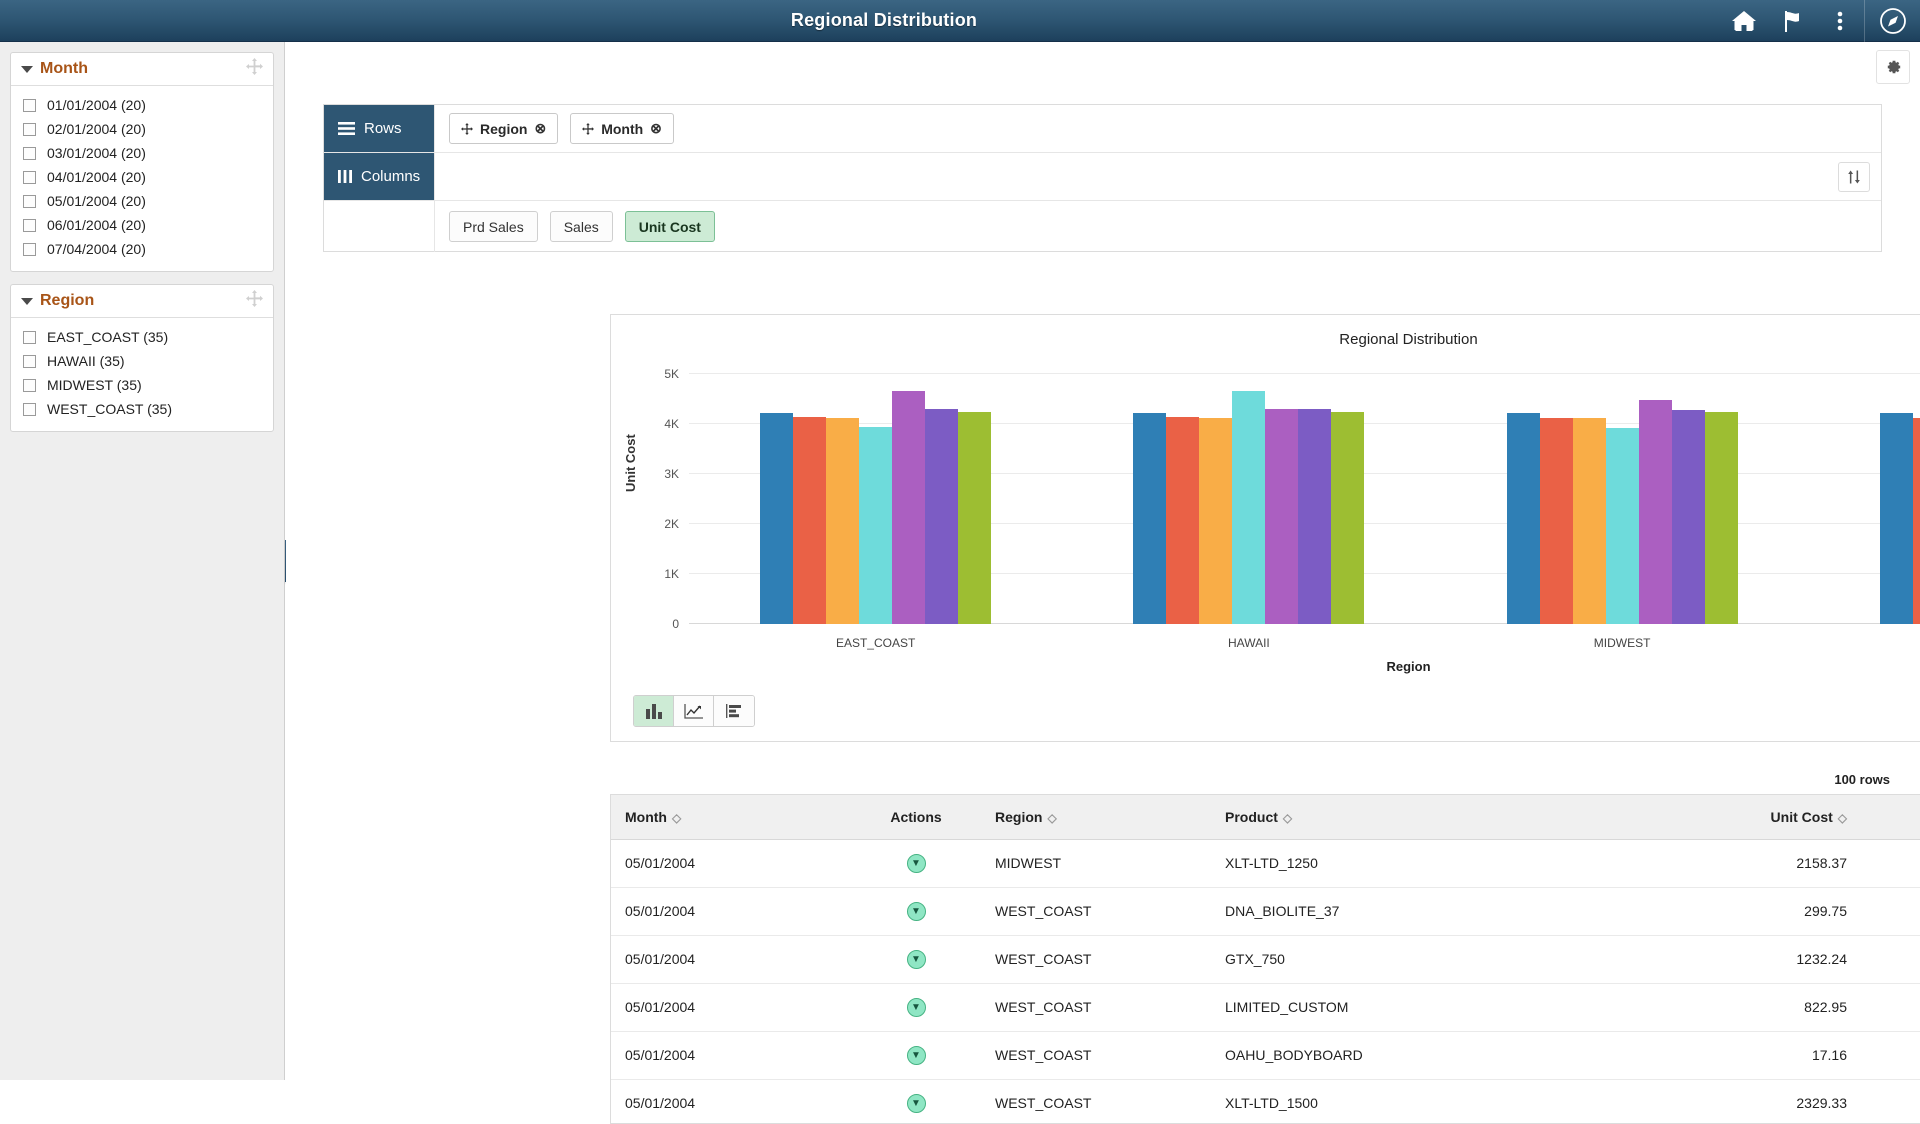  What do you see at coordinates (1408, 339) in the screenshot?
I see `chart-title: Regional Distribution` at bounding box center [1408, 339].